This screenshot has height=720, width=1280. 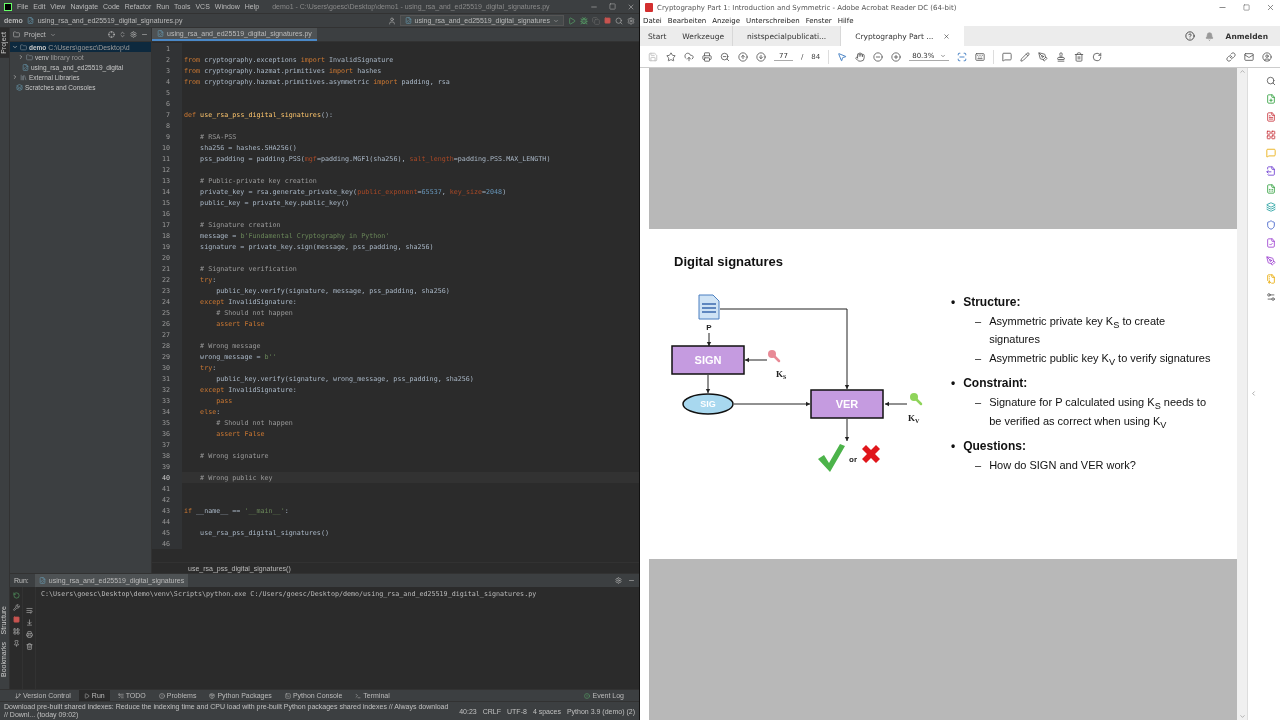 I want to click on bullet-text: Signature for P calculated using K$_{S}$ needs to be verified as correct when using K$_{V}$, so click(x=1098, y=413).